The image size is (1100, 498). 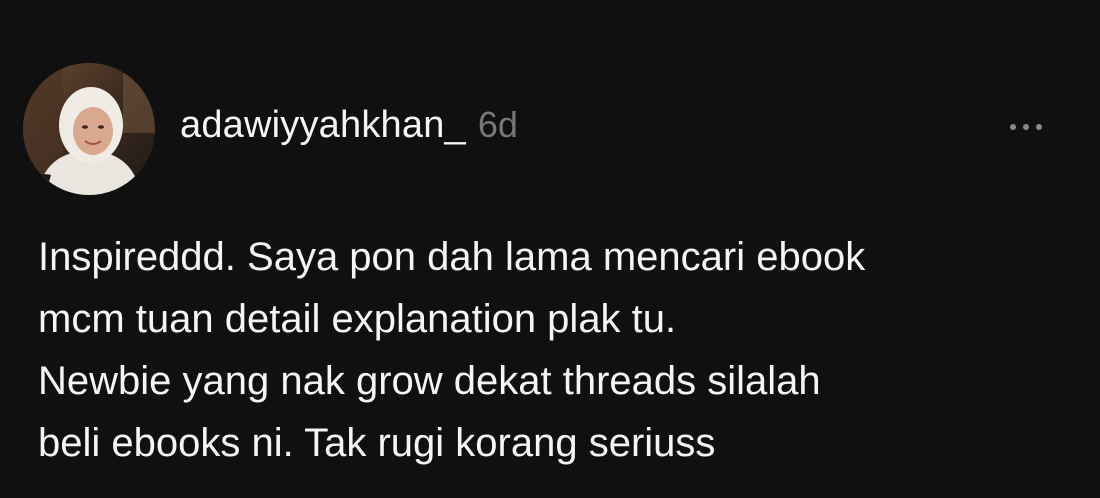 What do you see at coordinates (377, 443) in the screenshot?
I see `post-text-line: beli ebooks ni. Tak rugi korang seriuss` at bounding box center [377, 443].